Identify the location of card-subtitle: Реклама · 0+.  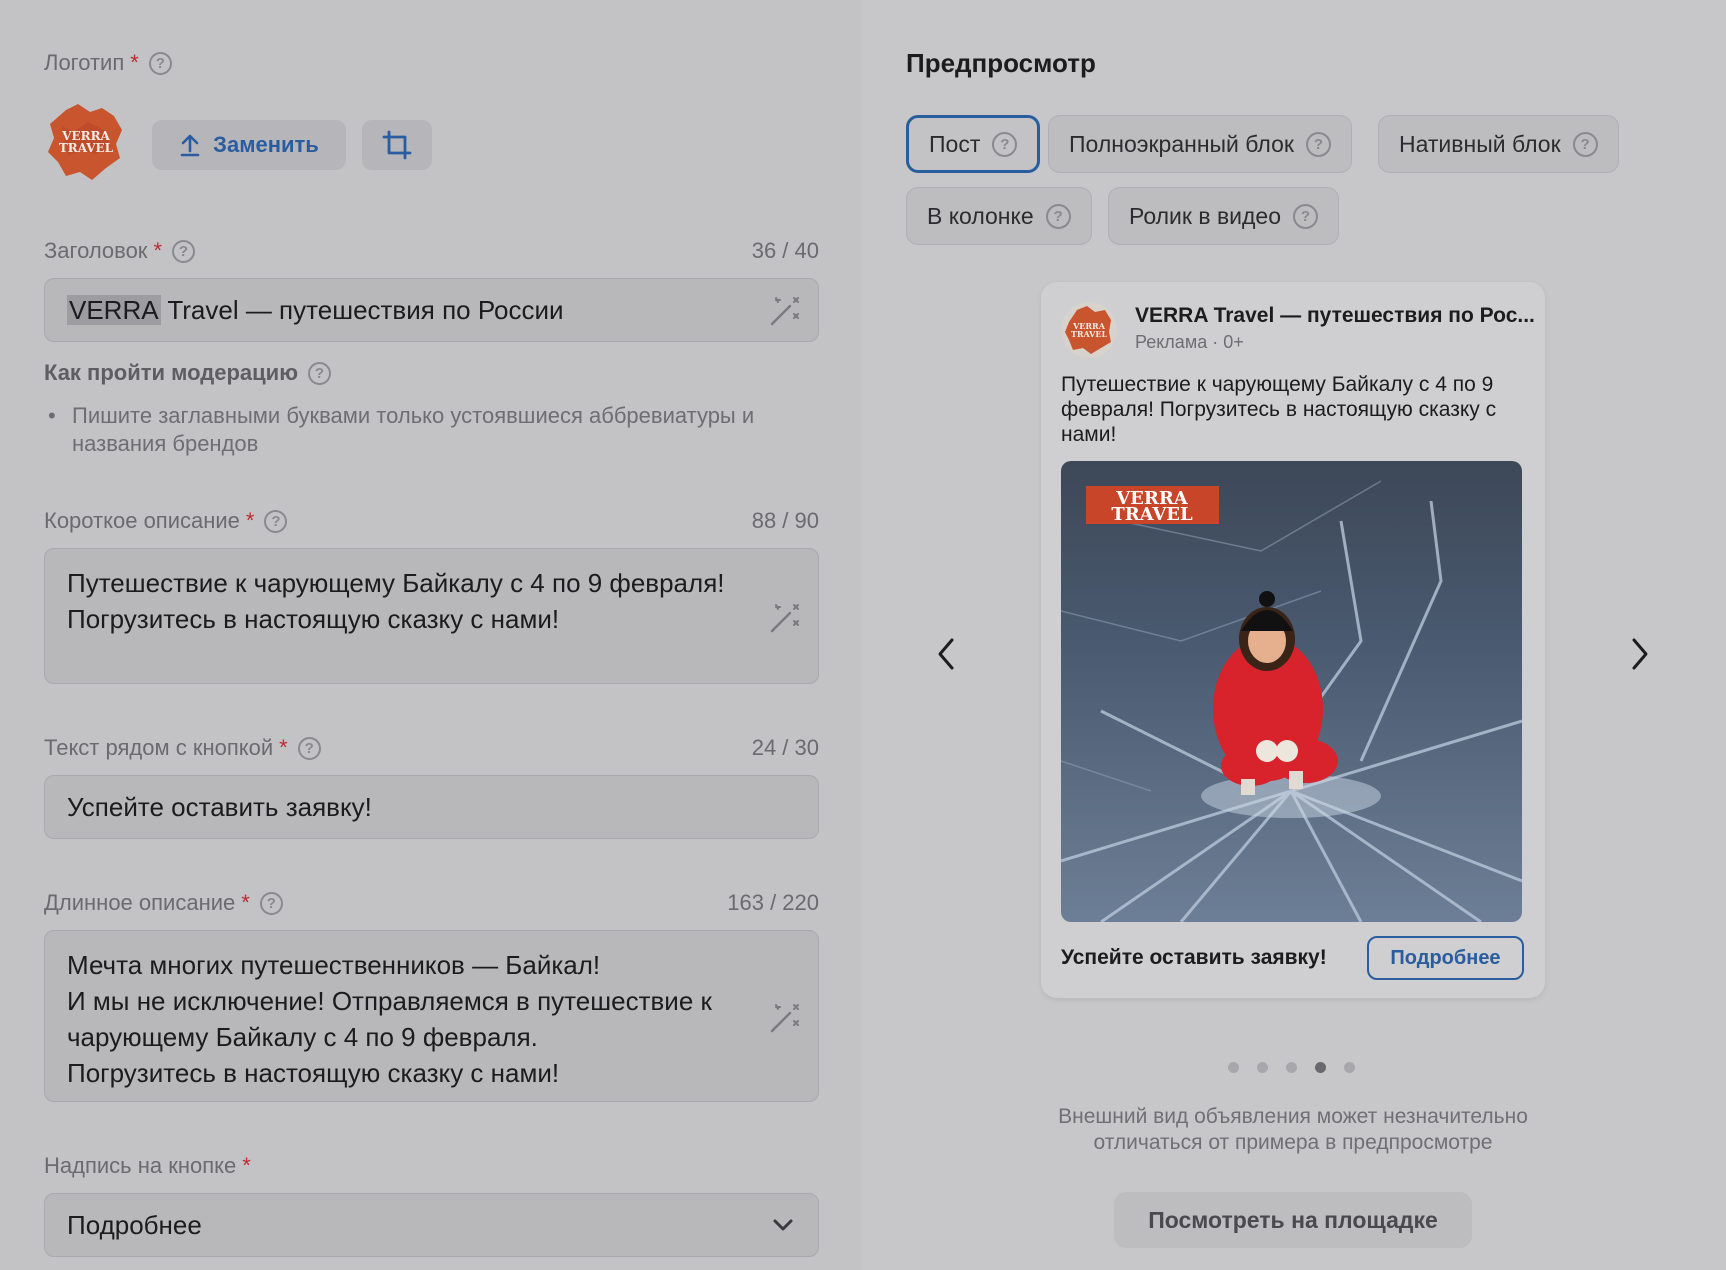
(1189, 342).